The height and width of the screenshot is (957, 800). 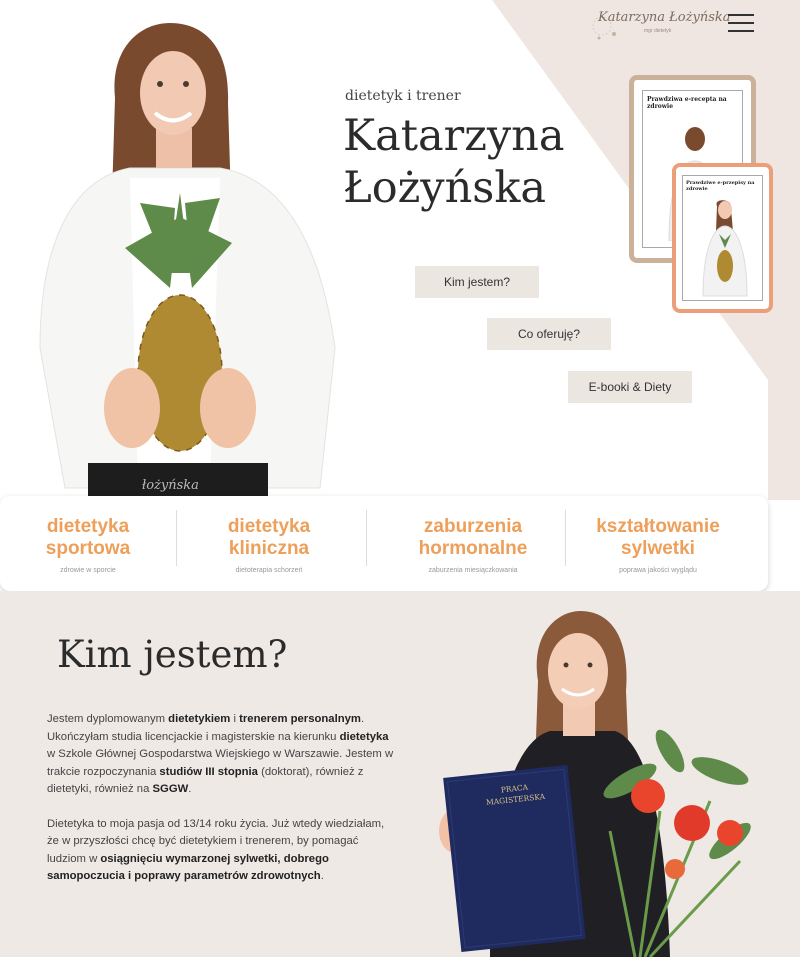 I want to click on spec-title-line1: kształtowanie, so click(x=658, y=526).